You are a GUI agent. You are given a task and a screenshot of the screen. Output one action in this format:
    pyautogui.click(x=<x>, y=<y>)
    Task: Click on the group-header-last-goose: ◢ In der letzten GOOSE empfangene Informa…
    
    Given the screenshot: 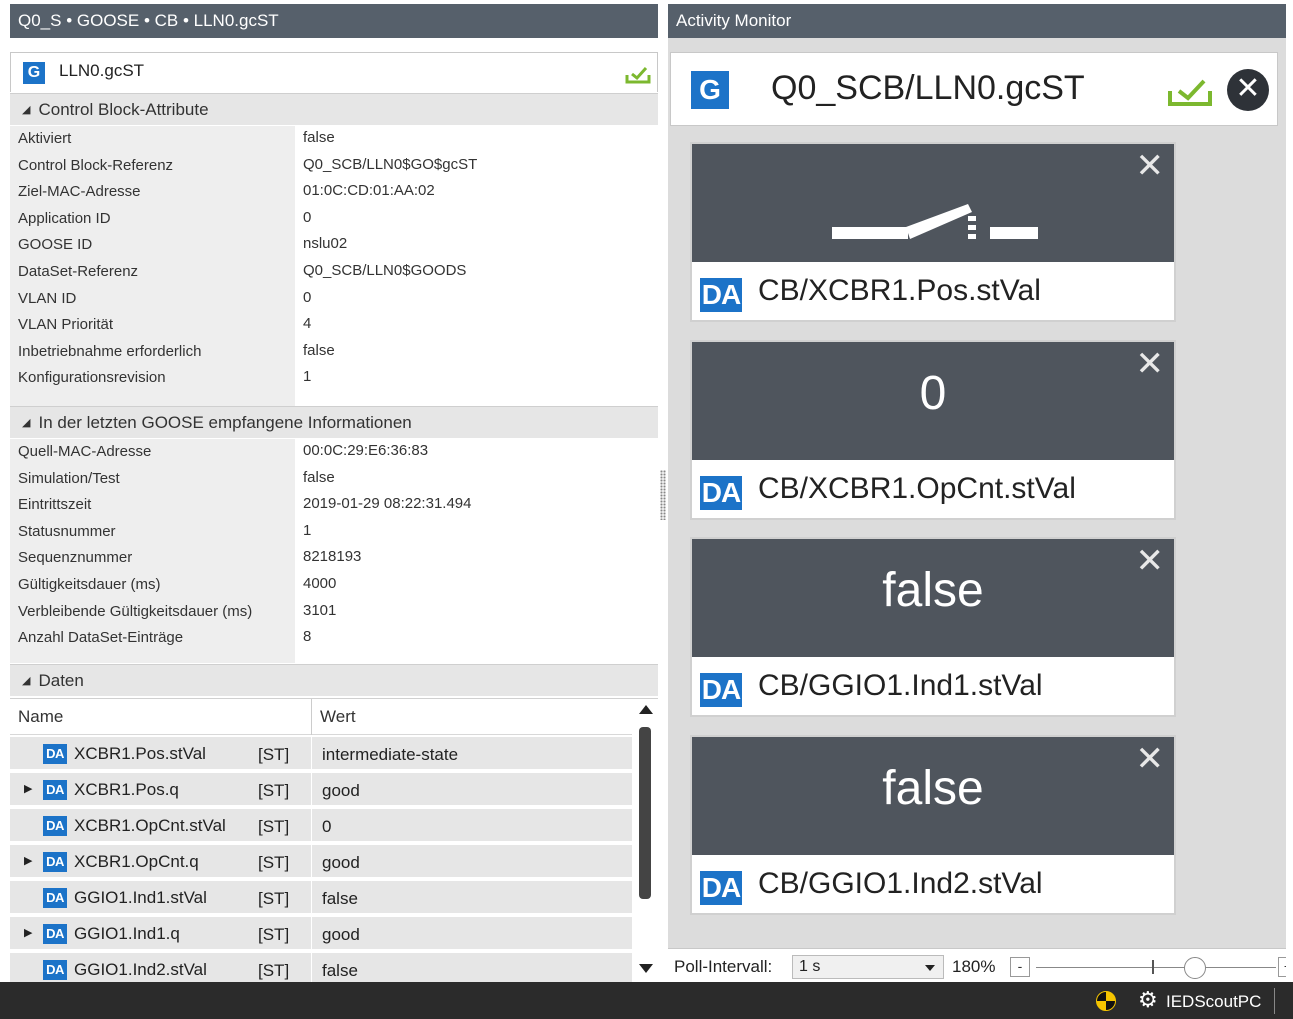 What is the action you would take?
    pyautogui.click(x=334, y=422)
    